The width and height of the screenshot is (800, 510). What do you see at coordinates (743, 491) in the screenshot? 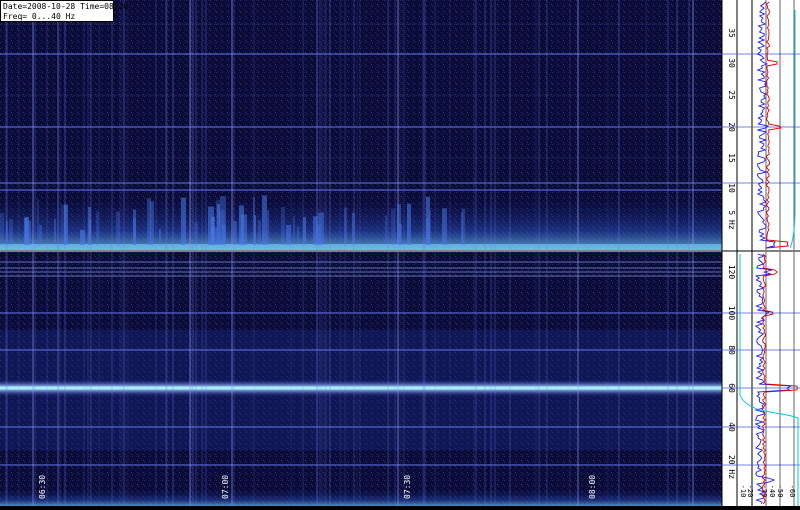
I see `db-scale-label: -10` at bounding box center [743, 491].